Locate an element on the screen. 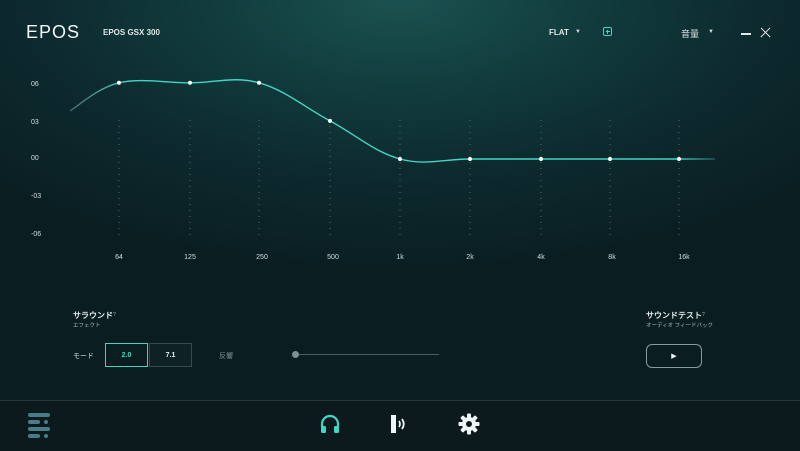 The image size is (800, 451). play-icon: ▶ is located at coordinates (674, 356).